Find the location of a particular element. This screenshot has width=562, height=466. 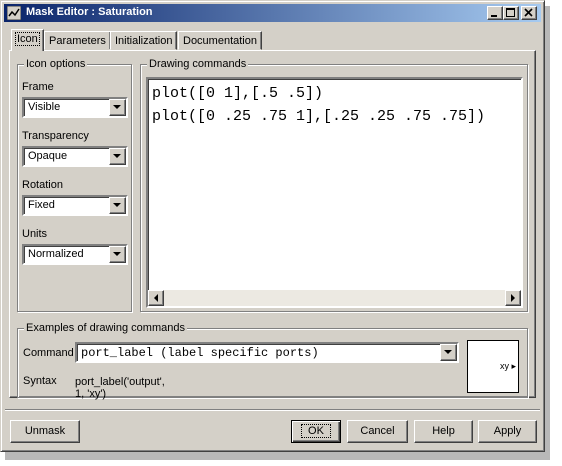

scroll-right-button is located at coordinates (513, 298).